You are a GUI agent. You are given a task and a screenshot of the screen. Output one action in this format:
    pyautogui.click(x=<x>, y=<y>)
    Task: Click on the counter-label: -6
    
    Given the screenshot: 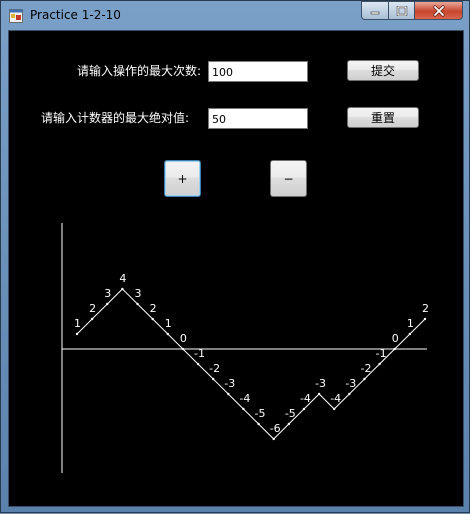 What is the action you would take?
    pyautogui.click(x=275, y=428)
    